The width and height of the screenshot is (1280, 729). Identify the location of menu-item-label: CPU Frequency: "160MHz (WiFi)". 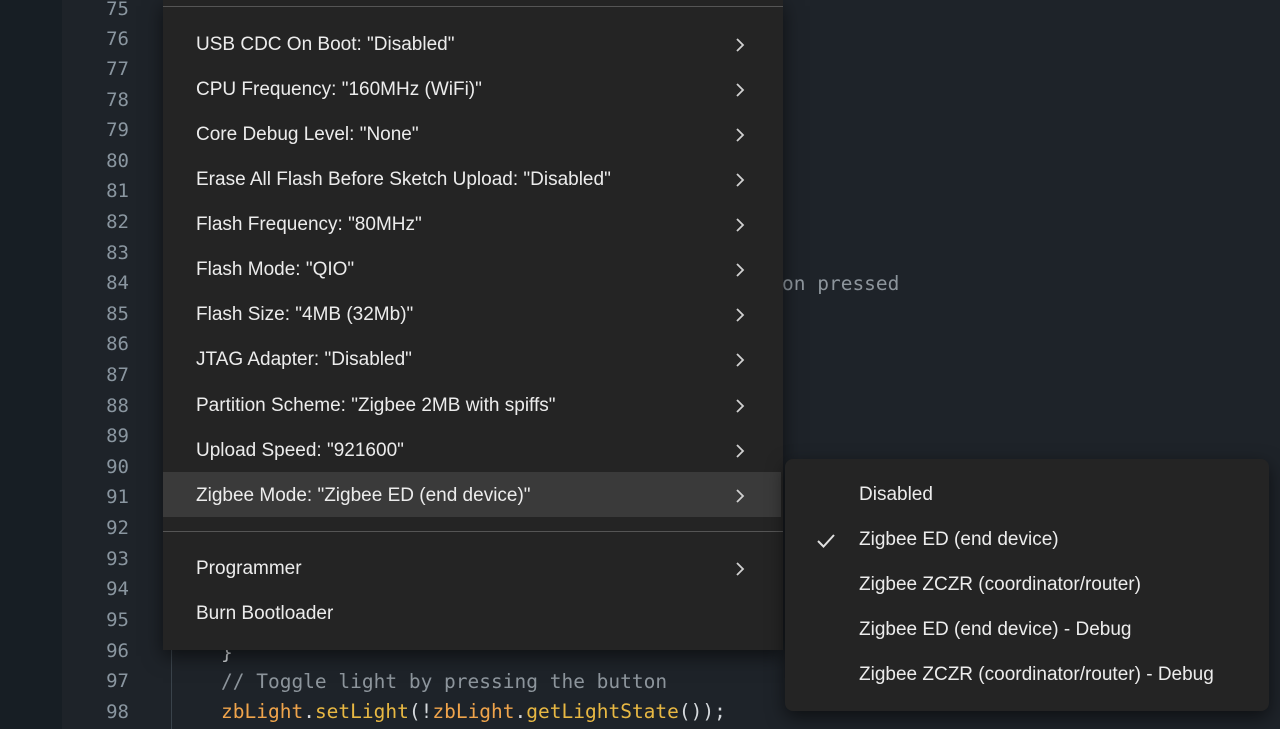
(339, 89).